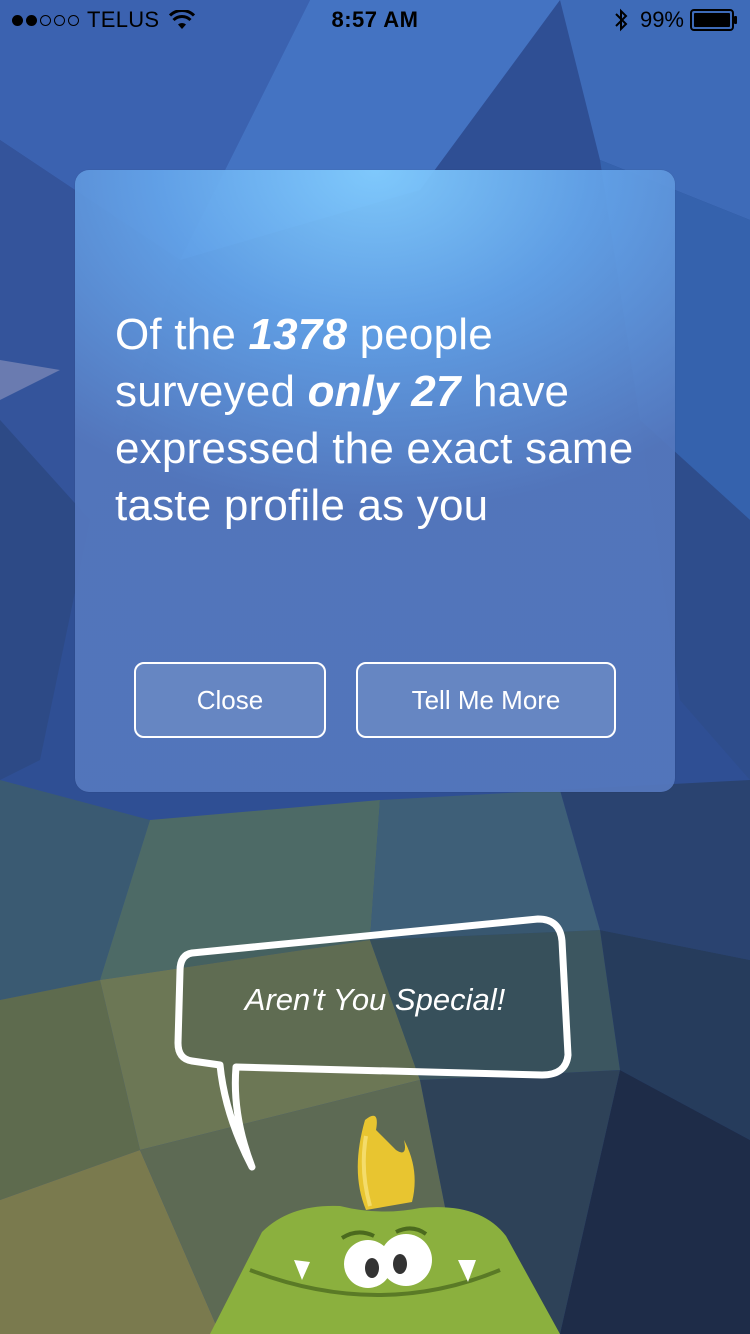  Describe the element at coordinates (375, 20) in the screenshot. I see `status-bar: TELUS 8:57 AM 99%` at that location.